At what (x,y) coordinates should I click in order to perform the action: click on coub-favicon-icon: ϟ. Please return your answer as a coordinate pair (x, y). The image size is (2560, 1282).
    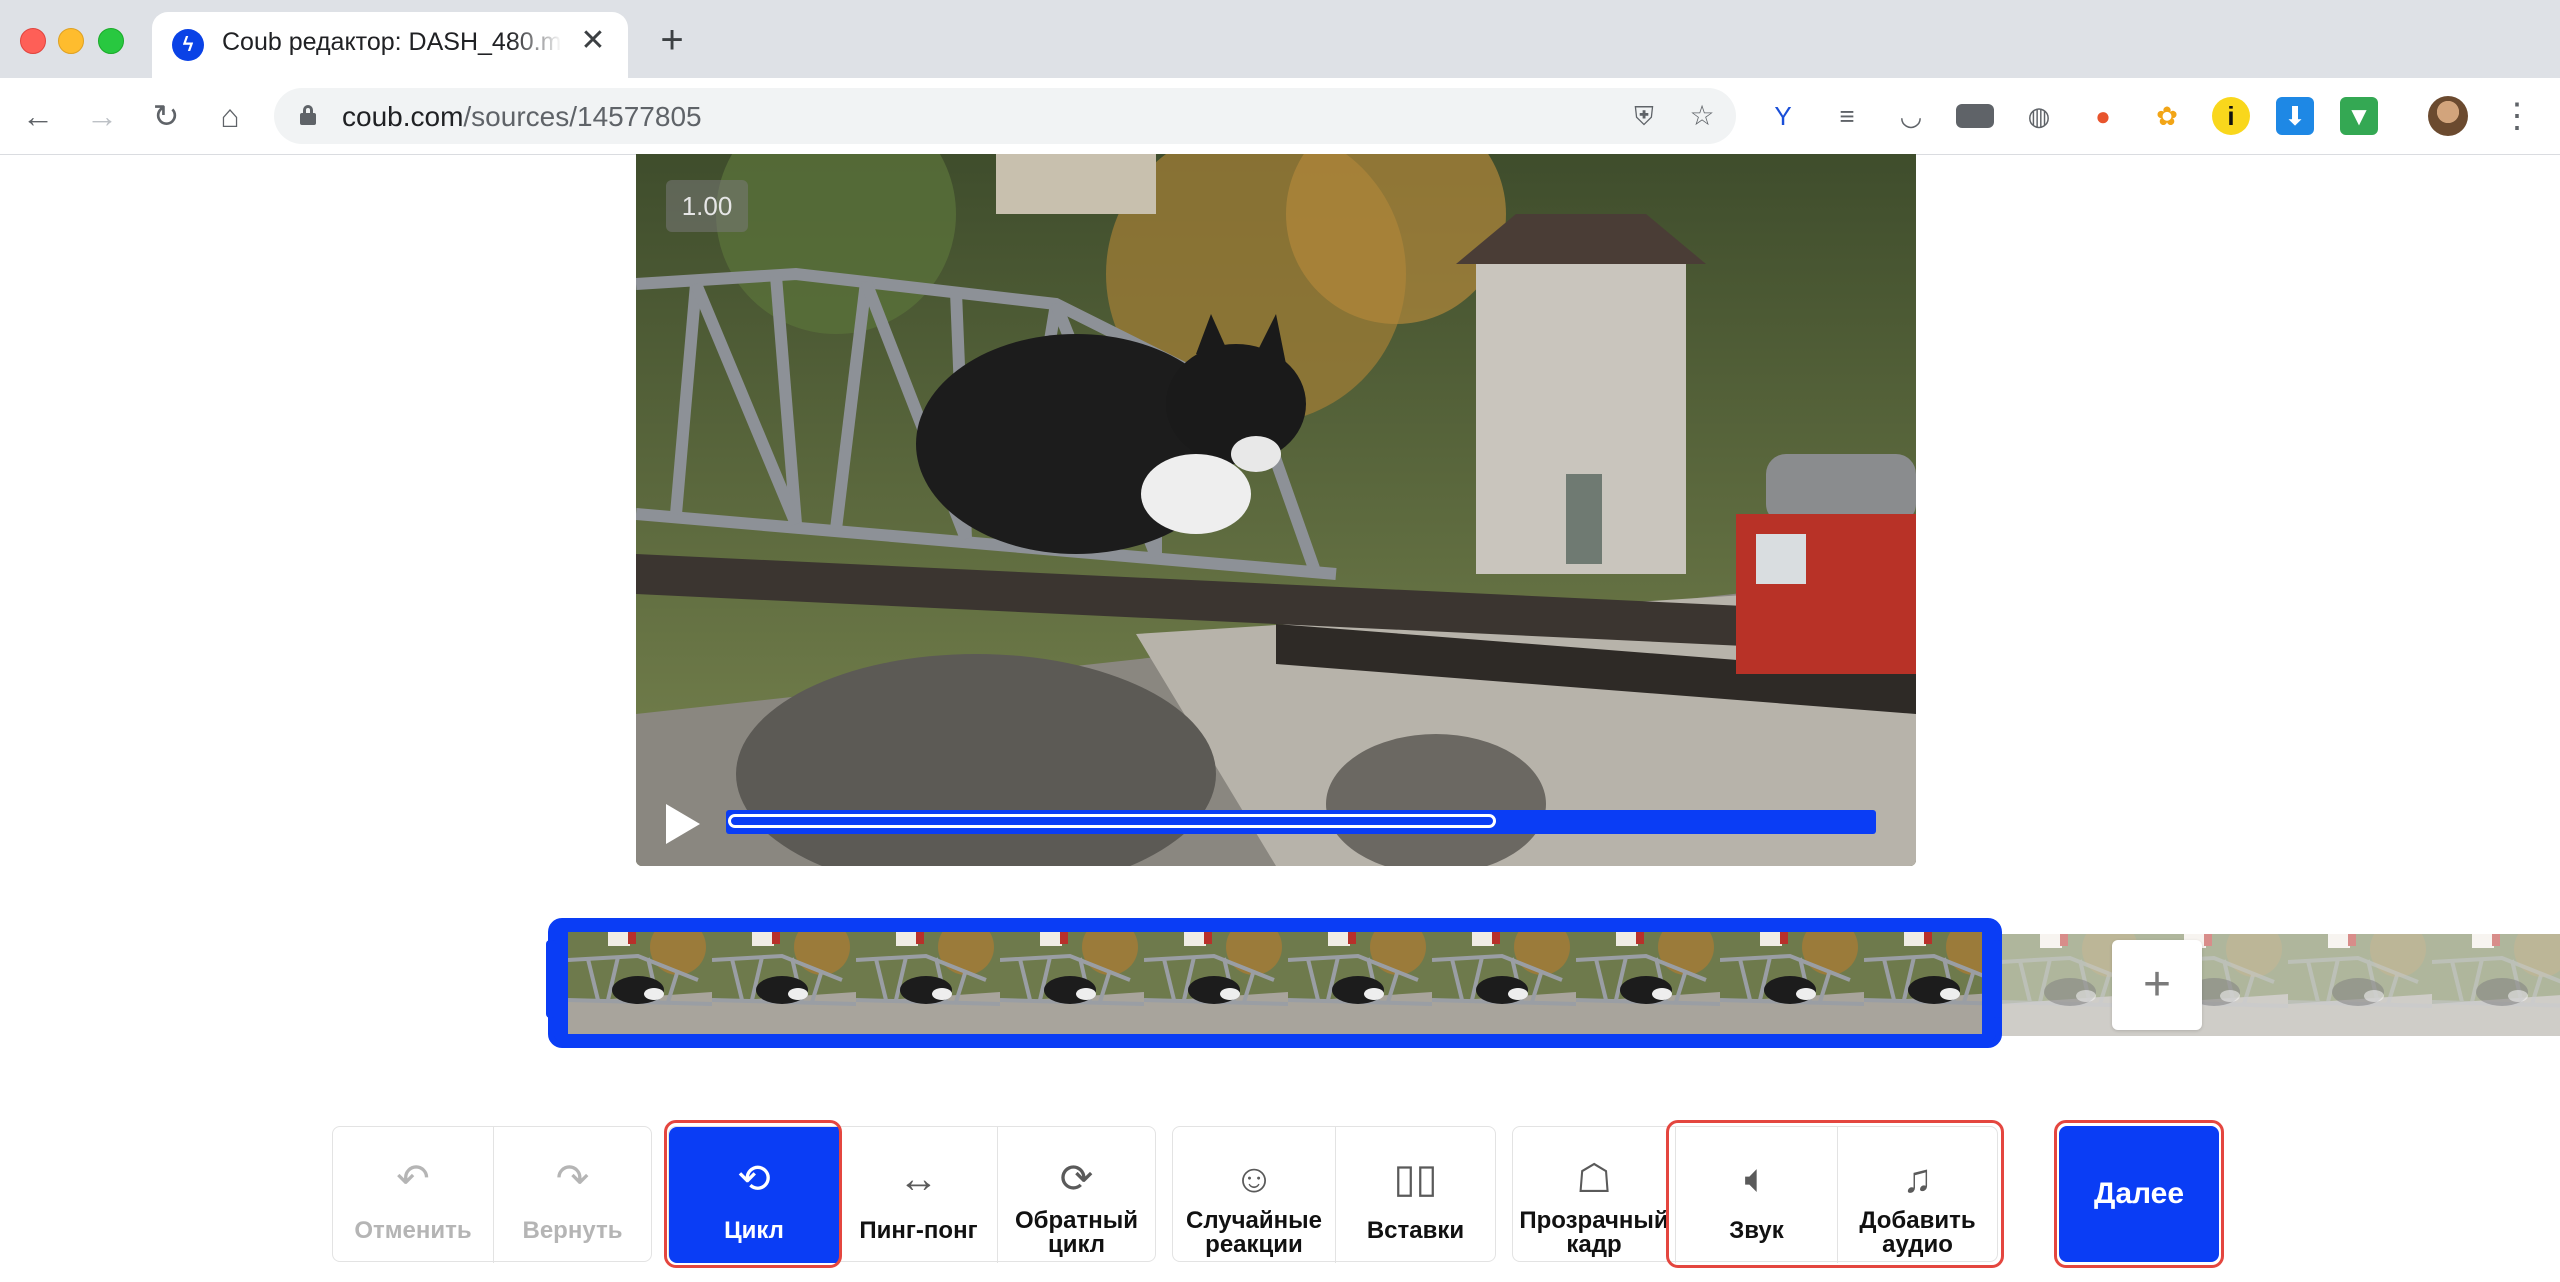
    Looking at the image, I should click on (188, 45).